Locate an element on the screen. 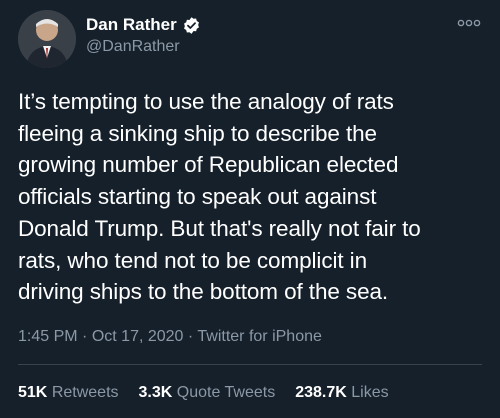  quote-tweets-count: 3.3K is located at coordinates (155, 392).